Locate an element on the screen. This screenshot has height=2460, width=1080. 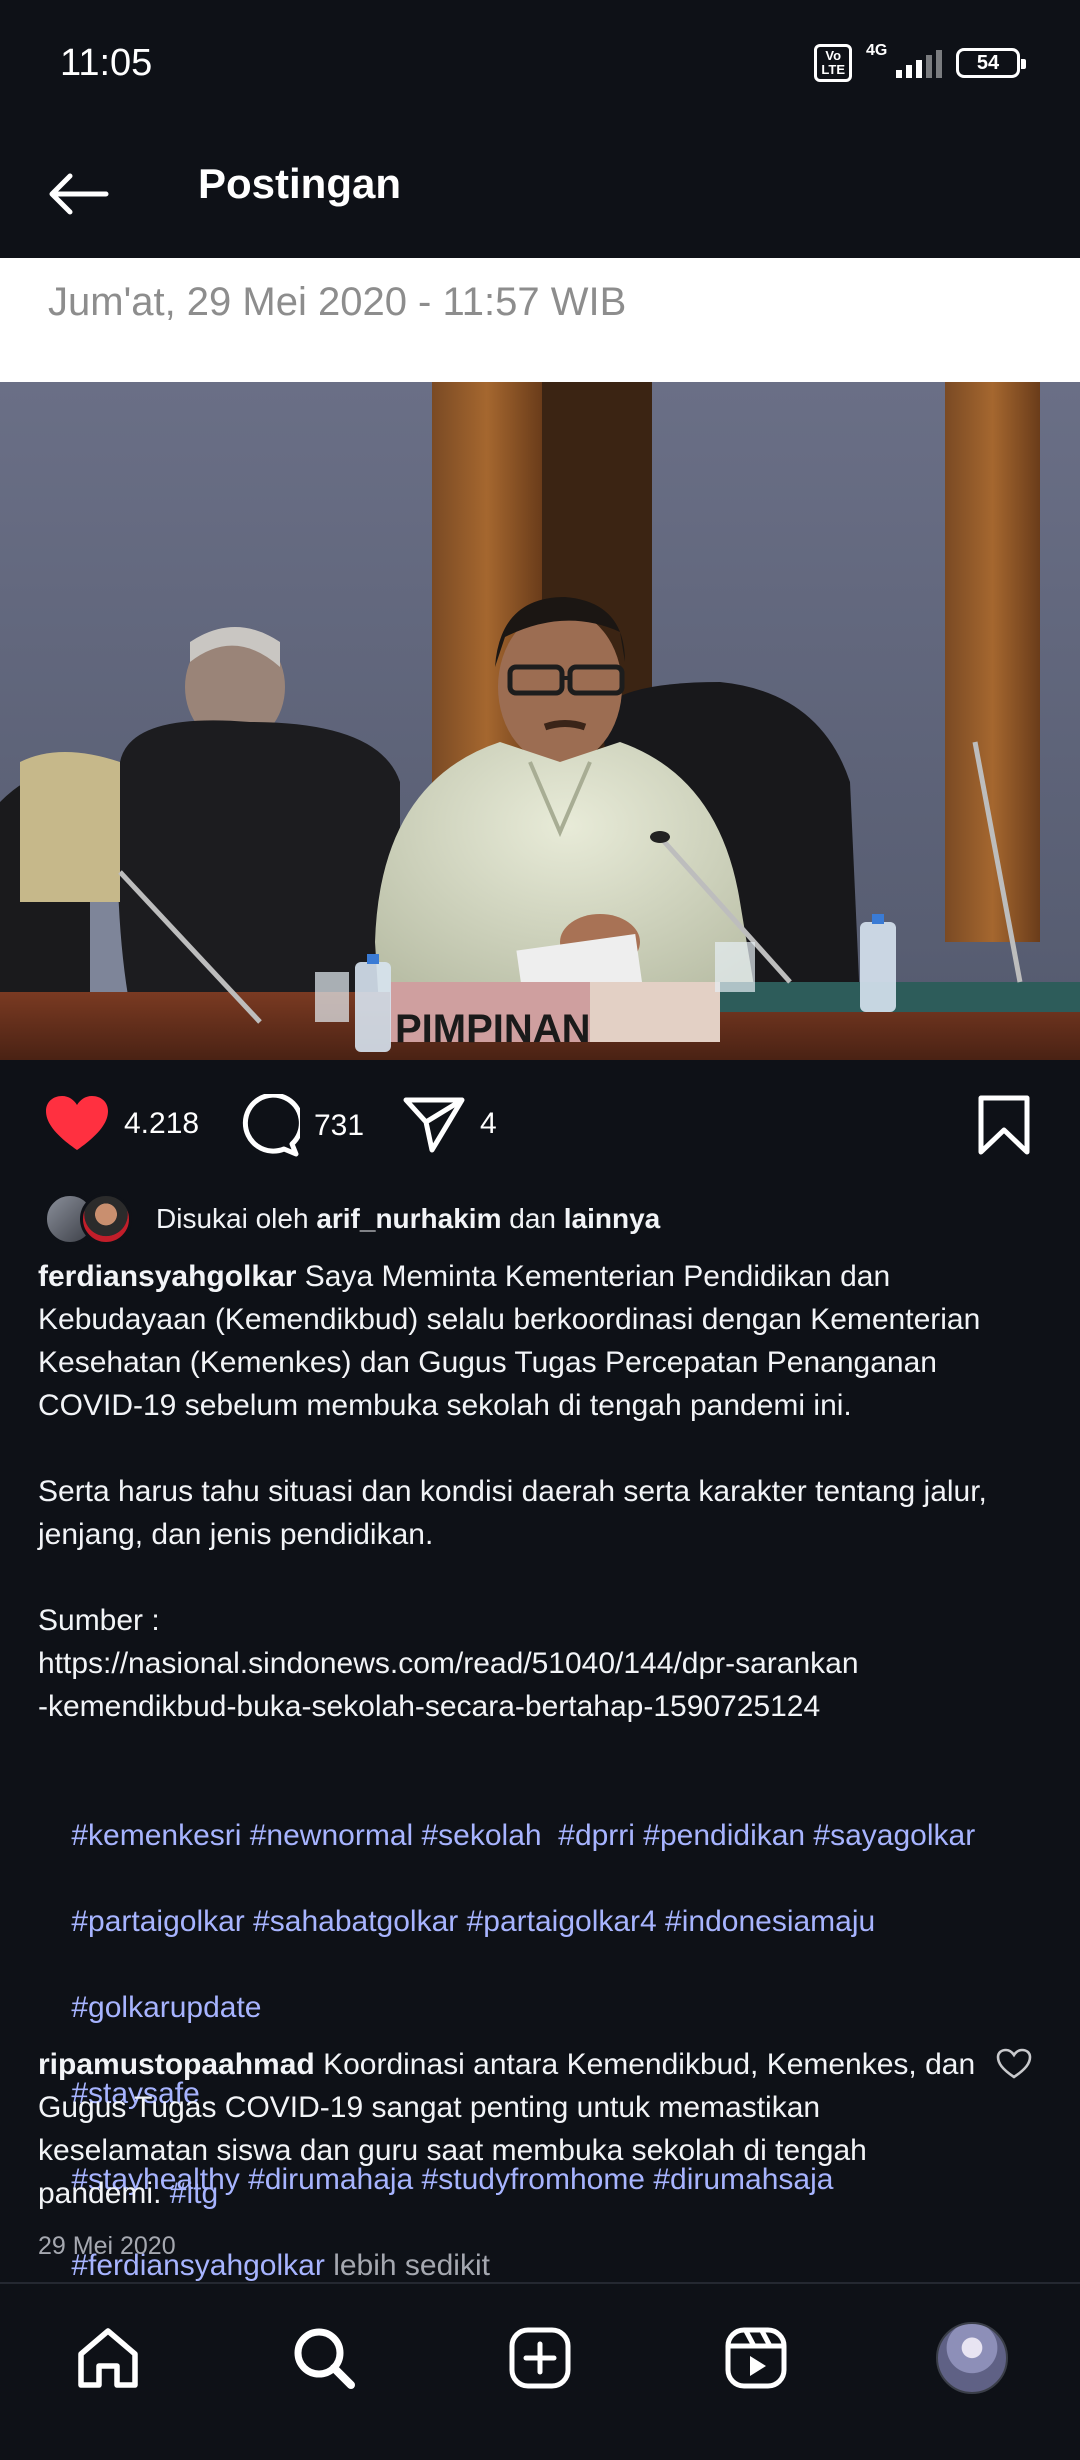
show-less-link: lebih sedikit is located at coordinates (411, 2265).